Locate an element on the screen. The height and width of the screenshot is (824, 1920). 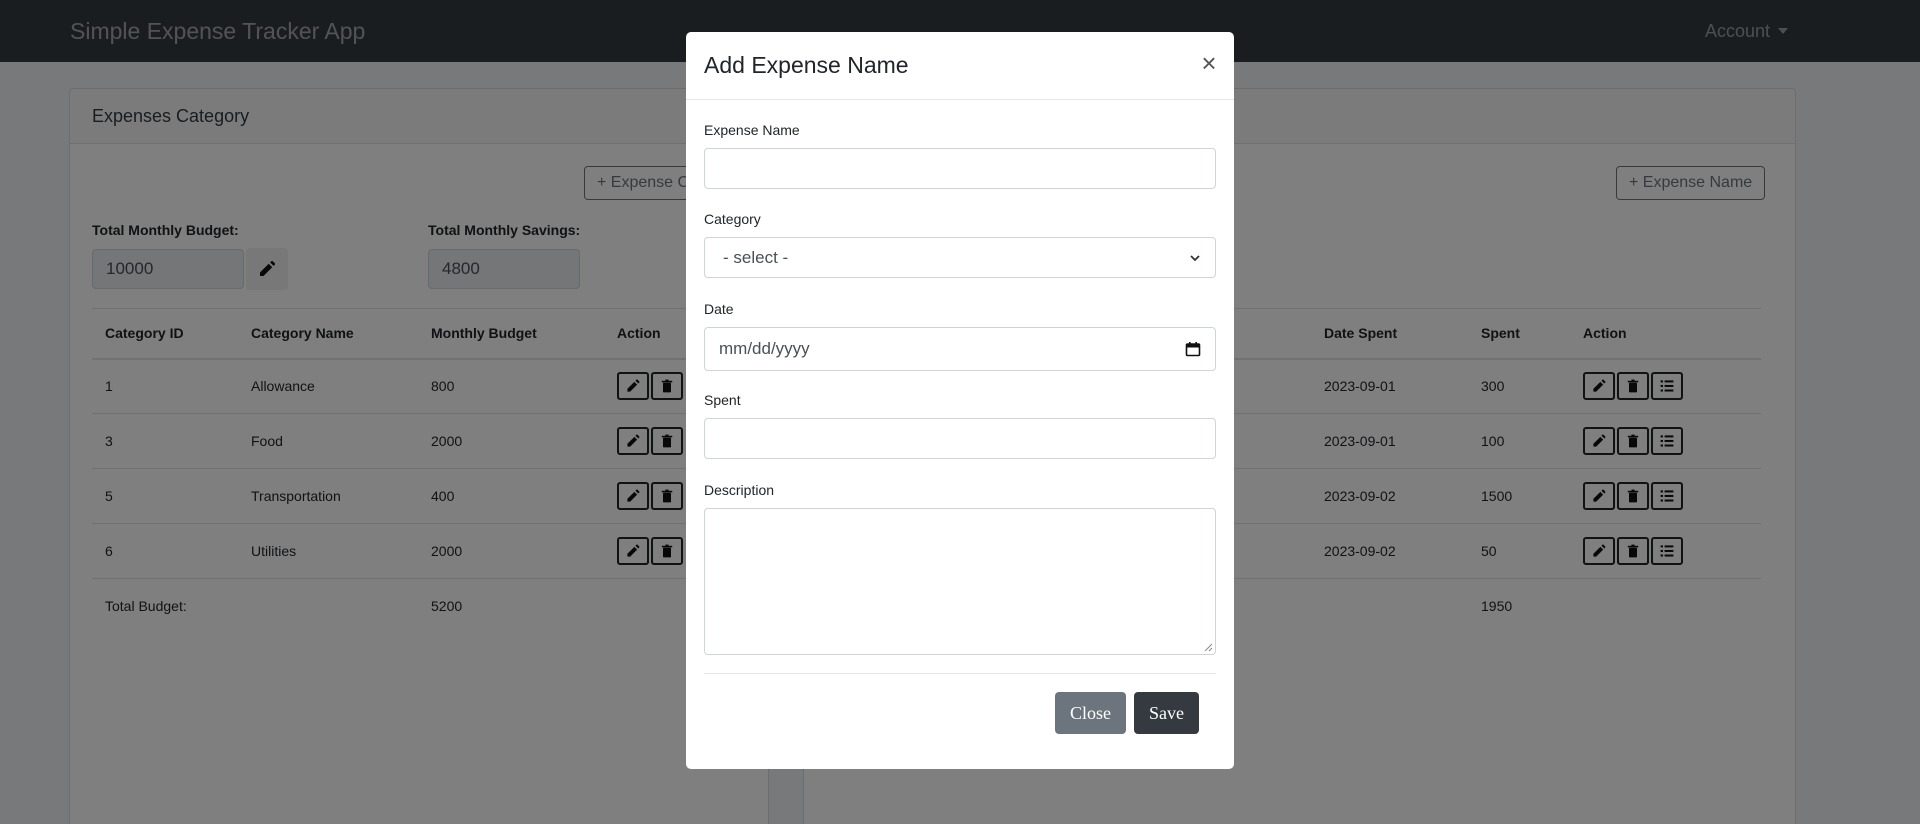
spent-input is located at coordinates (960, 438).